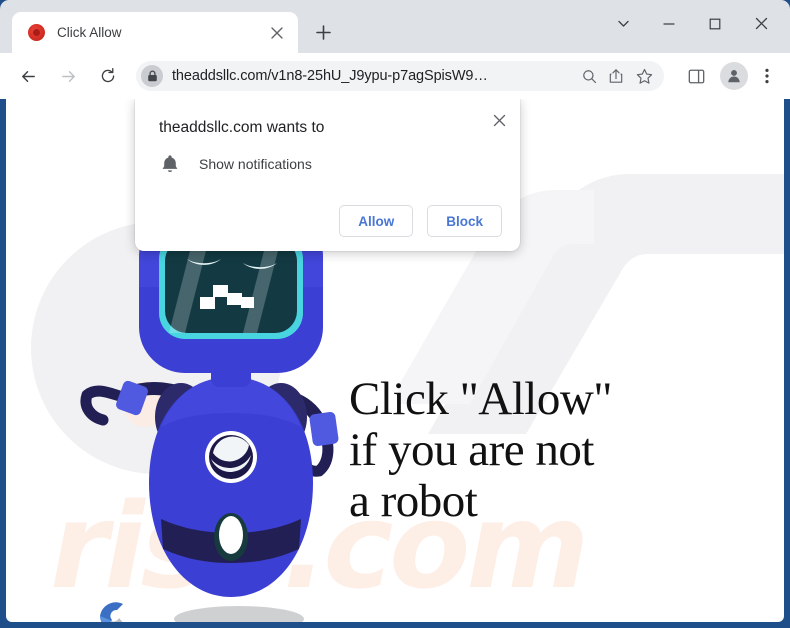  What do you see at coordinates (376, 221) in the screenshot?
I see `allow-button: Allow` at bounding box center [376, 221].